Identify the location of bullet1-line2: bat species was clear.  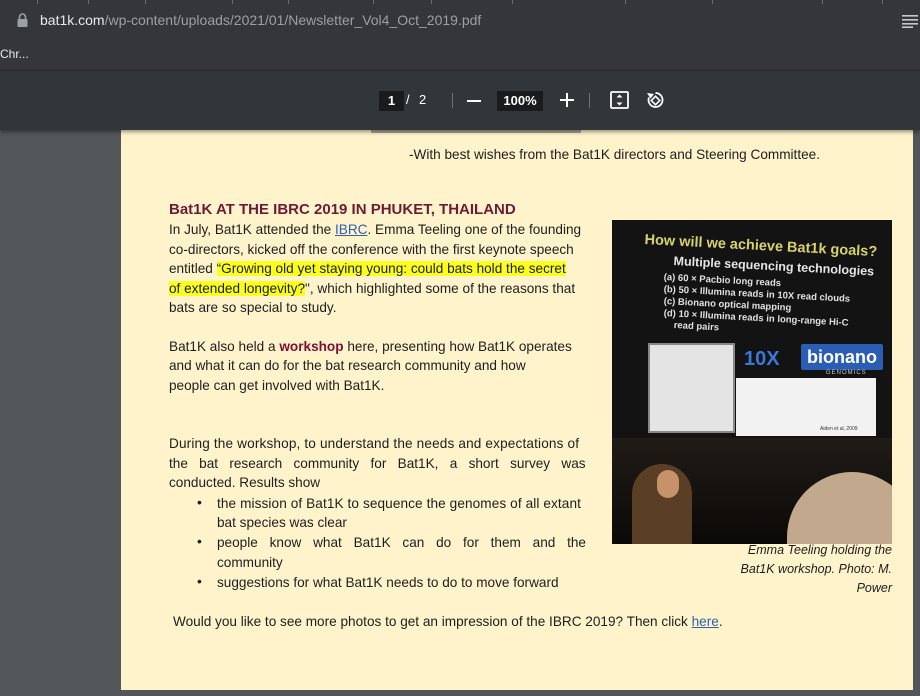
(282, 522).